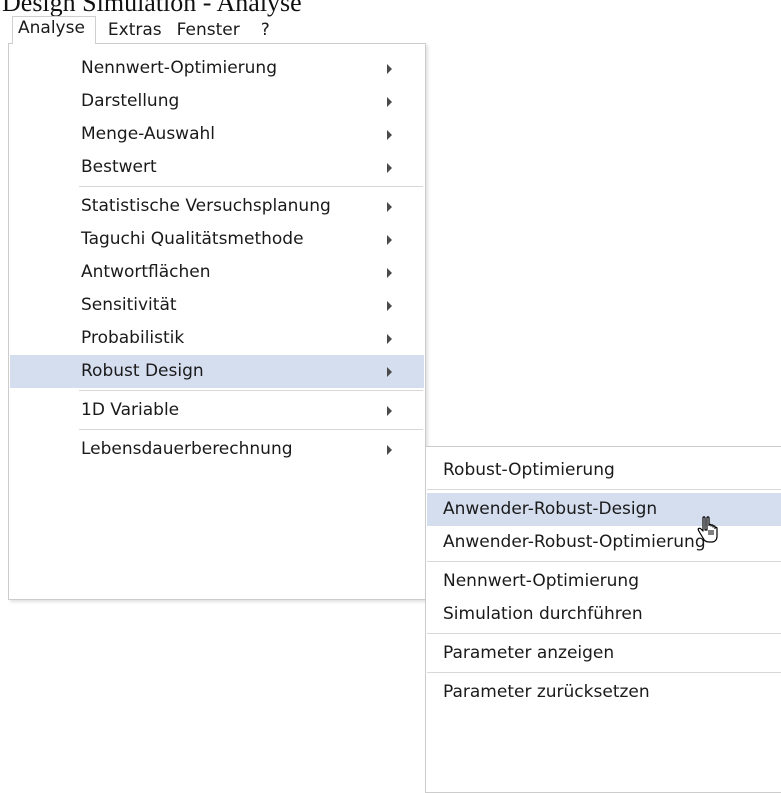 The height and width of the screenshot is (793, 781). Describe the element at coordinates (130, 101) in the screenshot. I see `menu-item-label: Darstellung` at that location.